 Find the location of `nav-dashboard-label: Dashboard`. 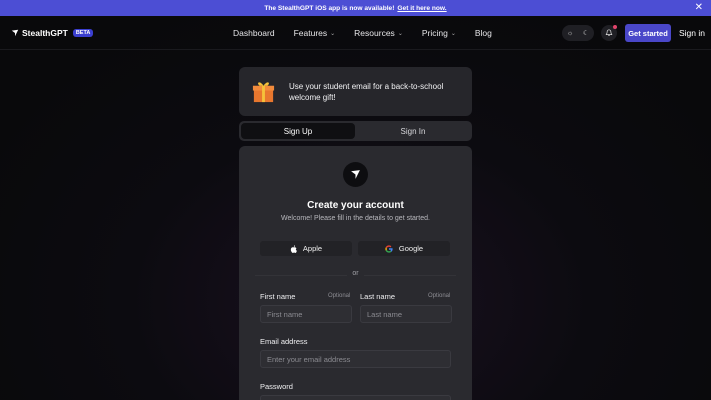

nav-dashboard-label: Dashboard is located at coordinates (254, 33).